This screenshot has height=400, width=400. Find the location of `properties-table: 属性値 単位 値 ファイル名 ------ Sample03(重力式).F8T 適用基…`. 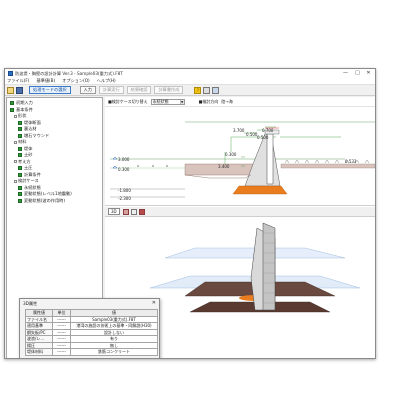

properties-table: 属性値 単位 値 ファイル名 ------ Sample03(重力式).F8T 適用基… is located at coordinates (91, 332).